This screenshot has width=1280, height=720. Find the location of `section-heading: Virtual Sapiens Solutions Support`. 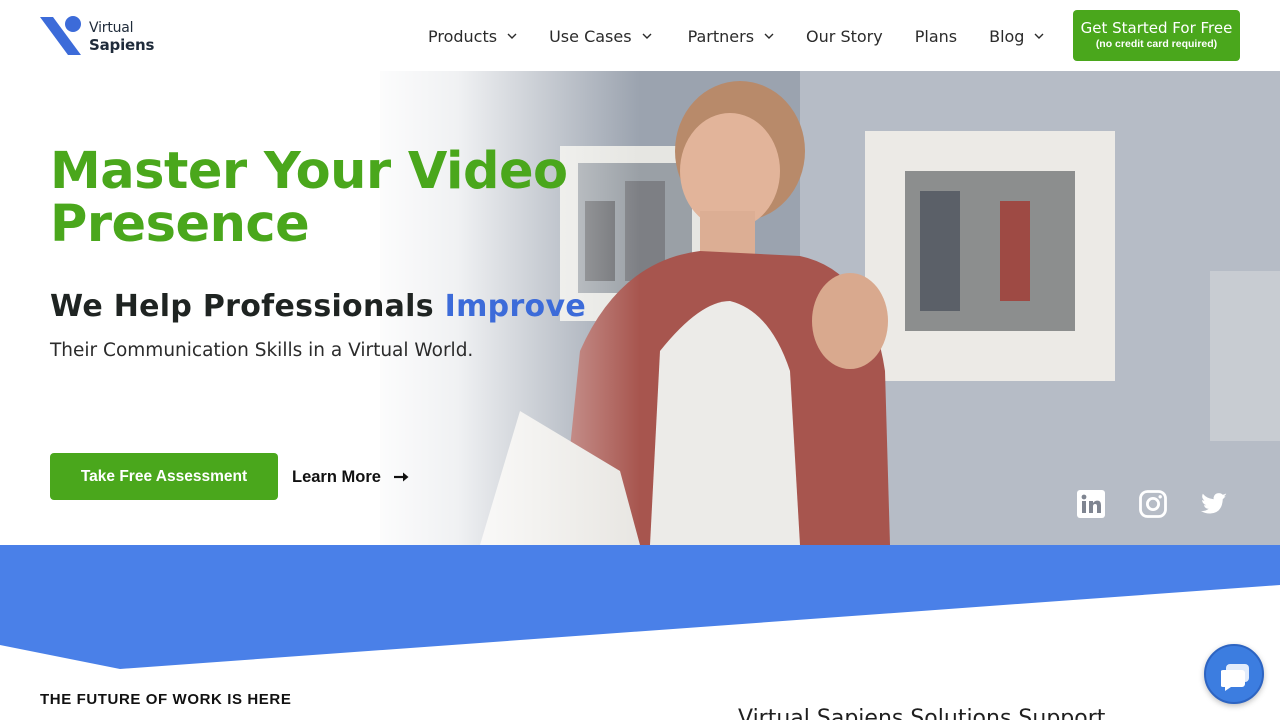

section-heading: Virtual Sapiens Solutions Support is located at coordinates (922, 713).